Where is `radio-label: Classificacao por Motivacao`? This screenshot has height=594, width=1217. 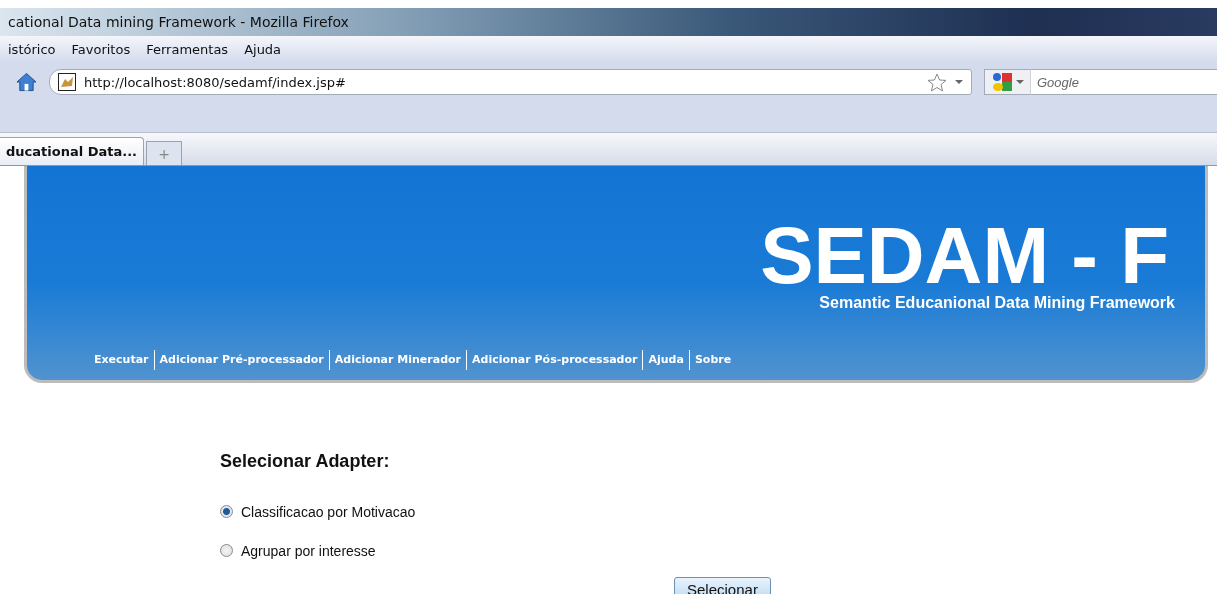
radio-label: Classificacao por Motivacao is located at coordinates (328, 511).